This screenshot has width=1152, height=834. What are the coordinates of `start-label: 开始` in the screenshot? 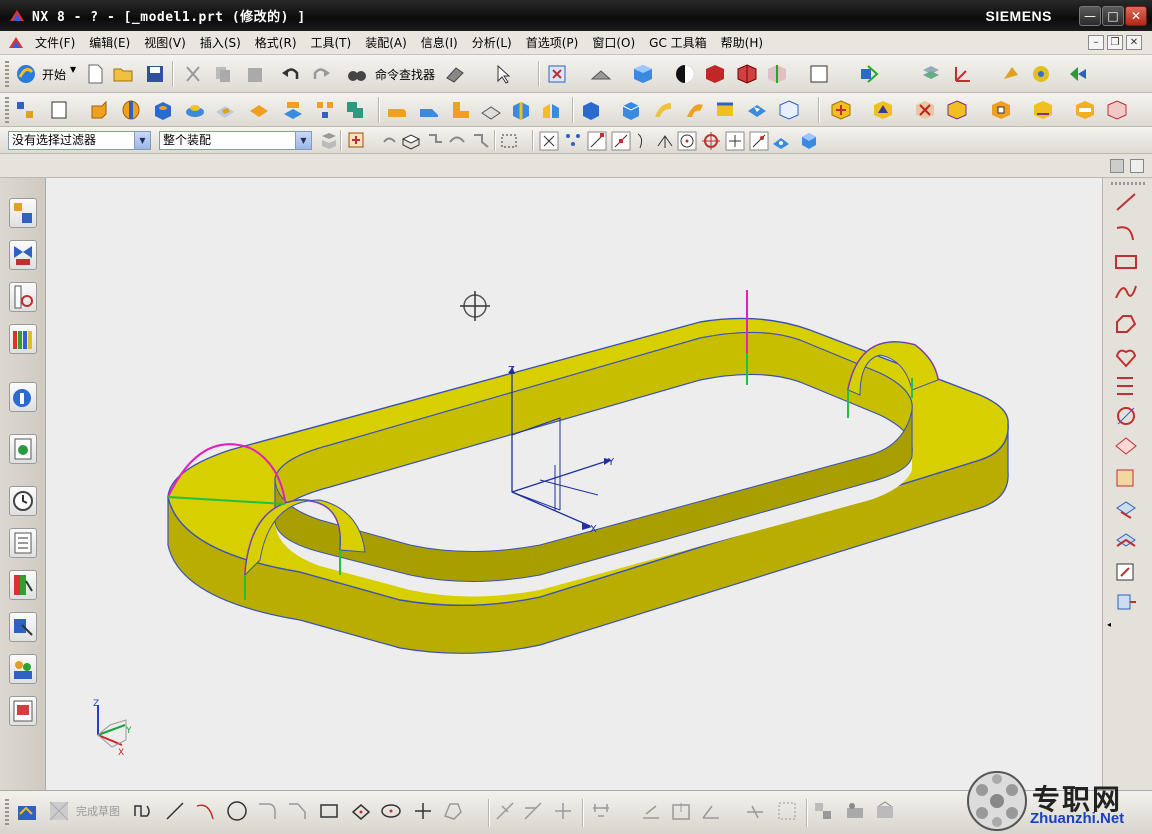 It's located at (54, 74).